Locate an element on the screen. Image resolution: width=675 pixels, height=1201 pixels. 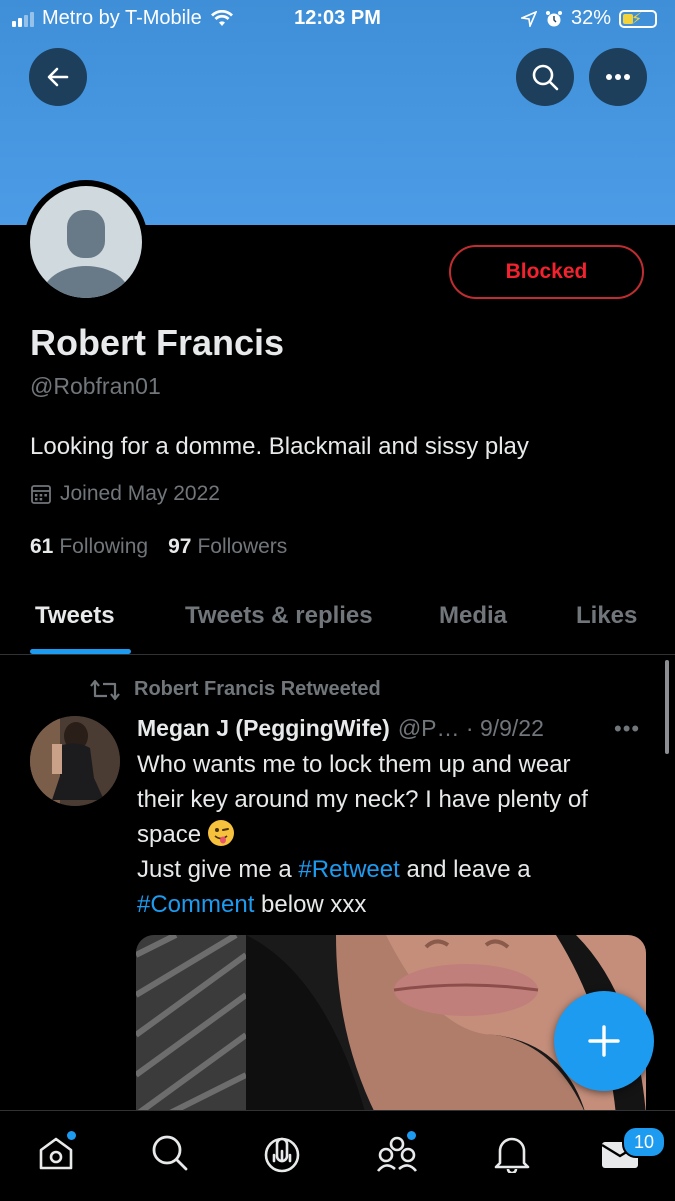
tweet-author-name: Megan J (PeggingWife) is located at coordinates (263, 728).